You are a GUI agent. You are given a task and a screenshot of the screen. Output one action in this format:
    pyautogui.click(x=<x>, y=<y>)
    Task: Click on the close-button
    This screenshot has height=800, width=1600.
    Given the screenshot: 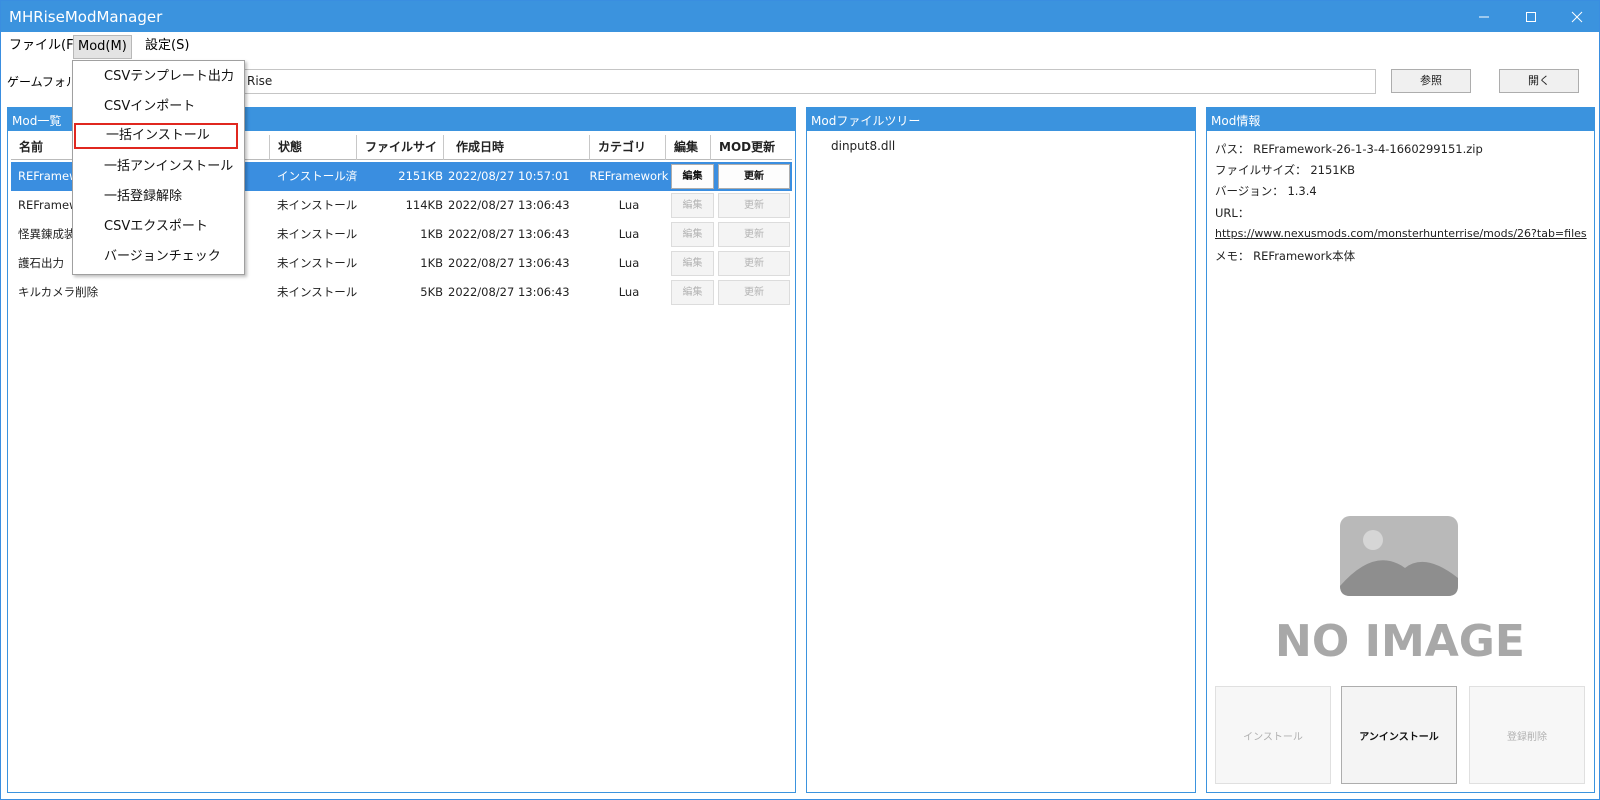 What is the action you would take?
    pyautogui.click(x=1577, y=16)
    